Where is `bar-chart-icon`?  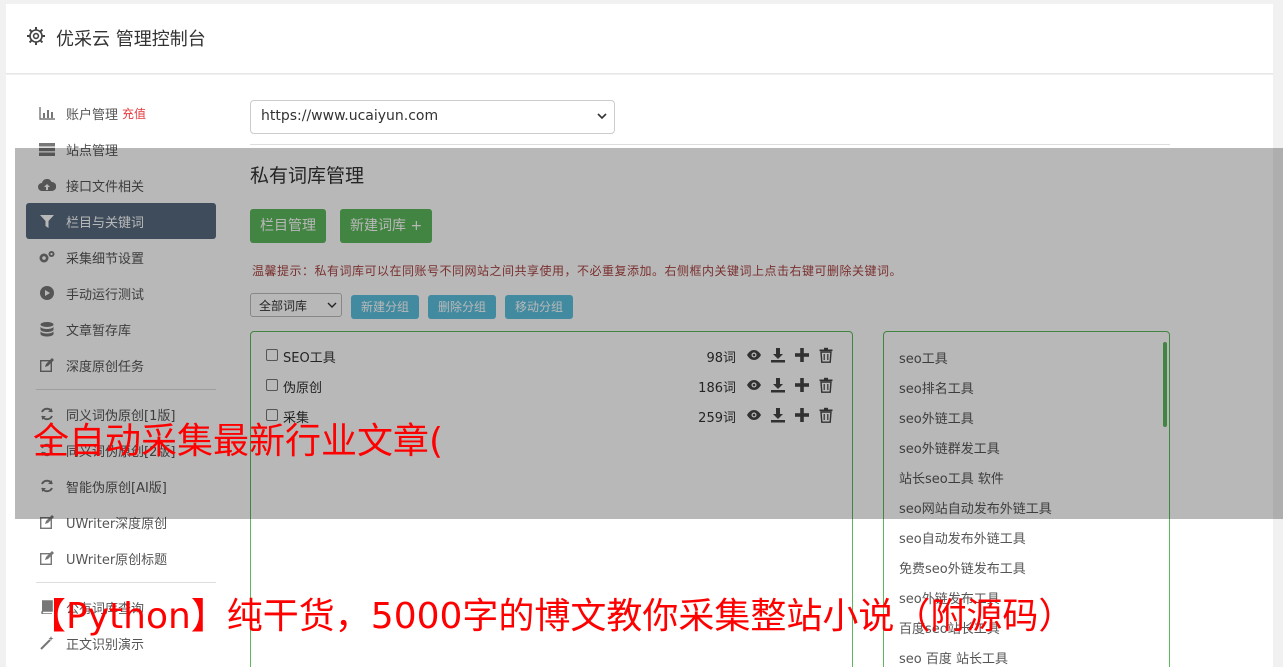 bar-chart-icon is located at coordinates (47, 113).